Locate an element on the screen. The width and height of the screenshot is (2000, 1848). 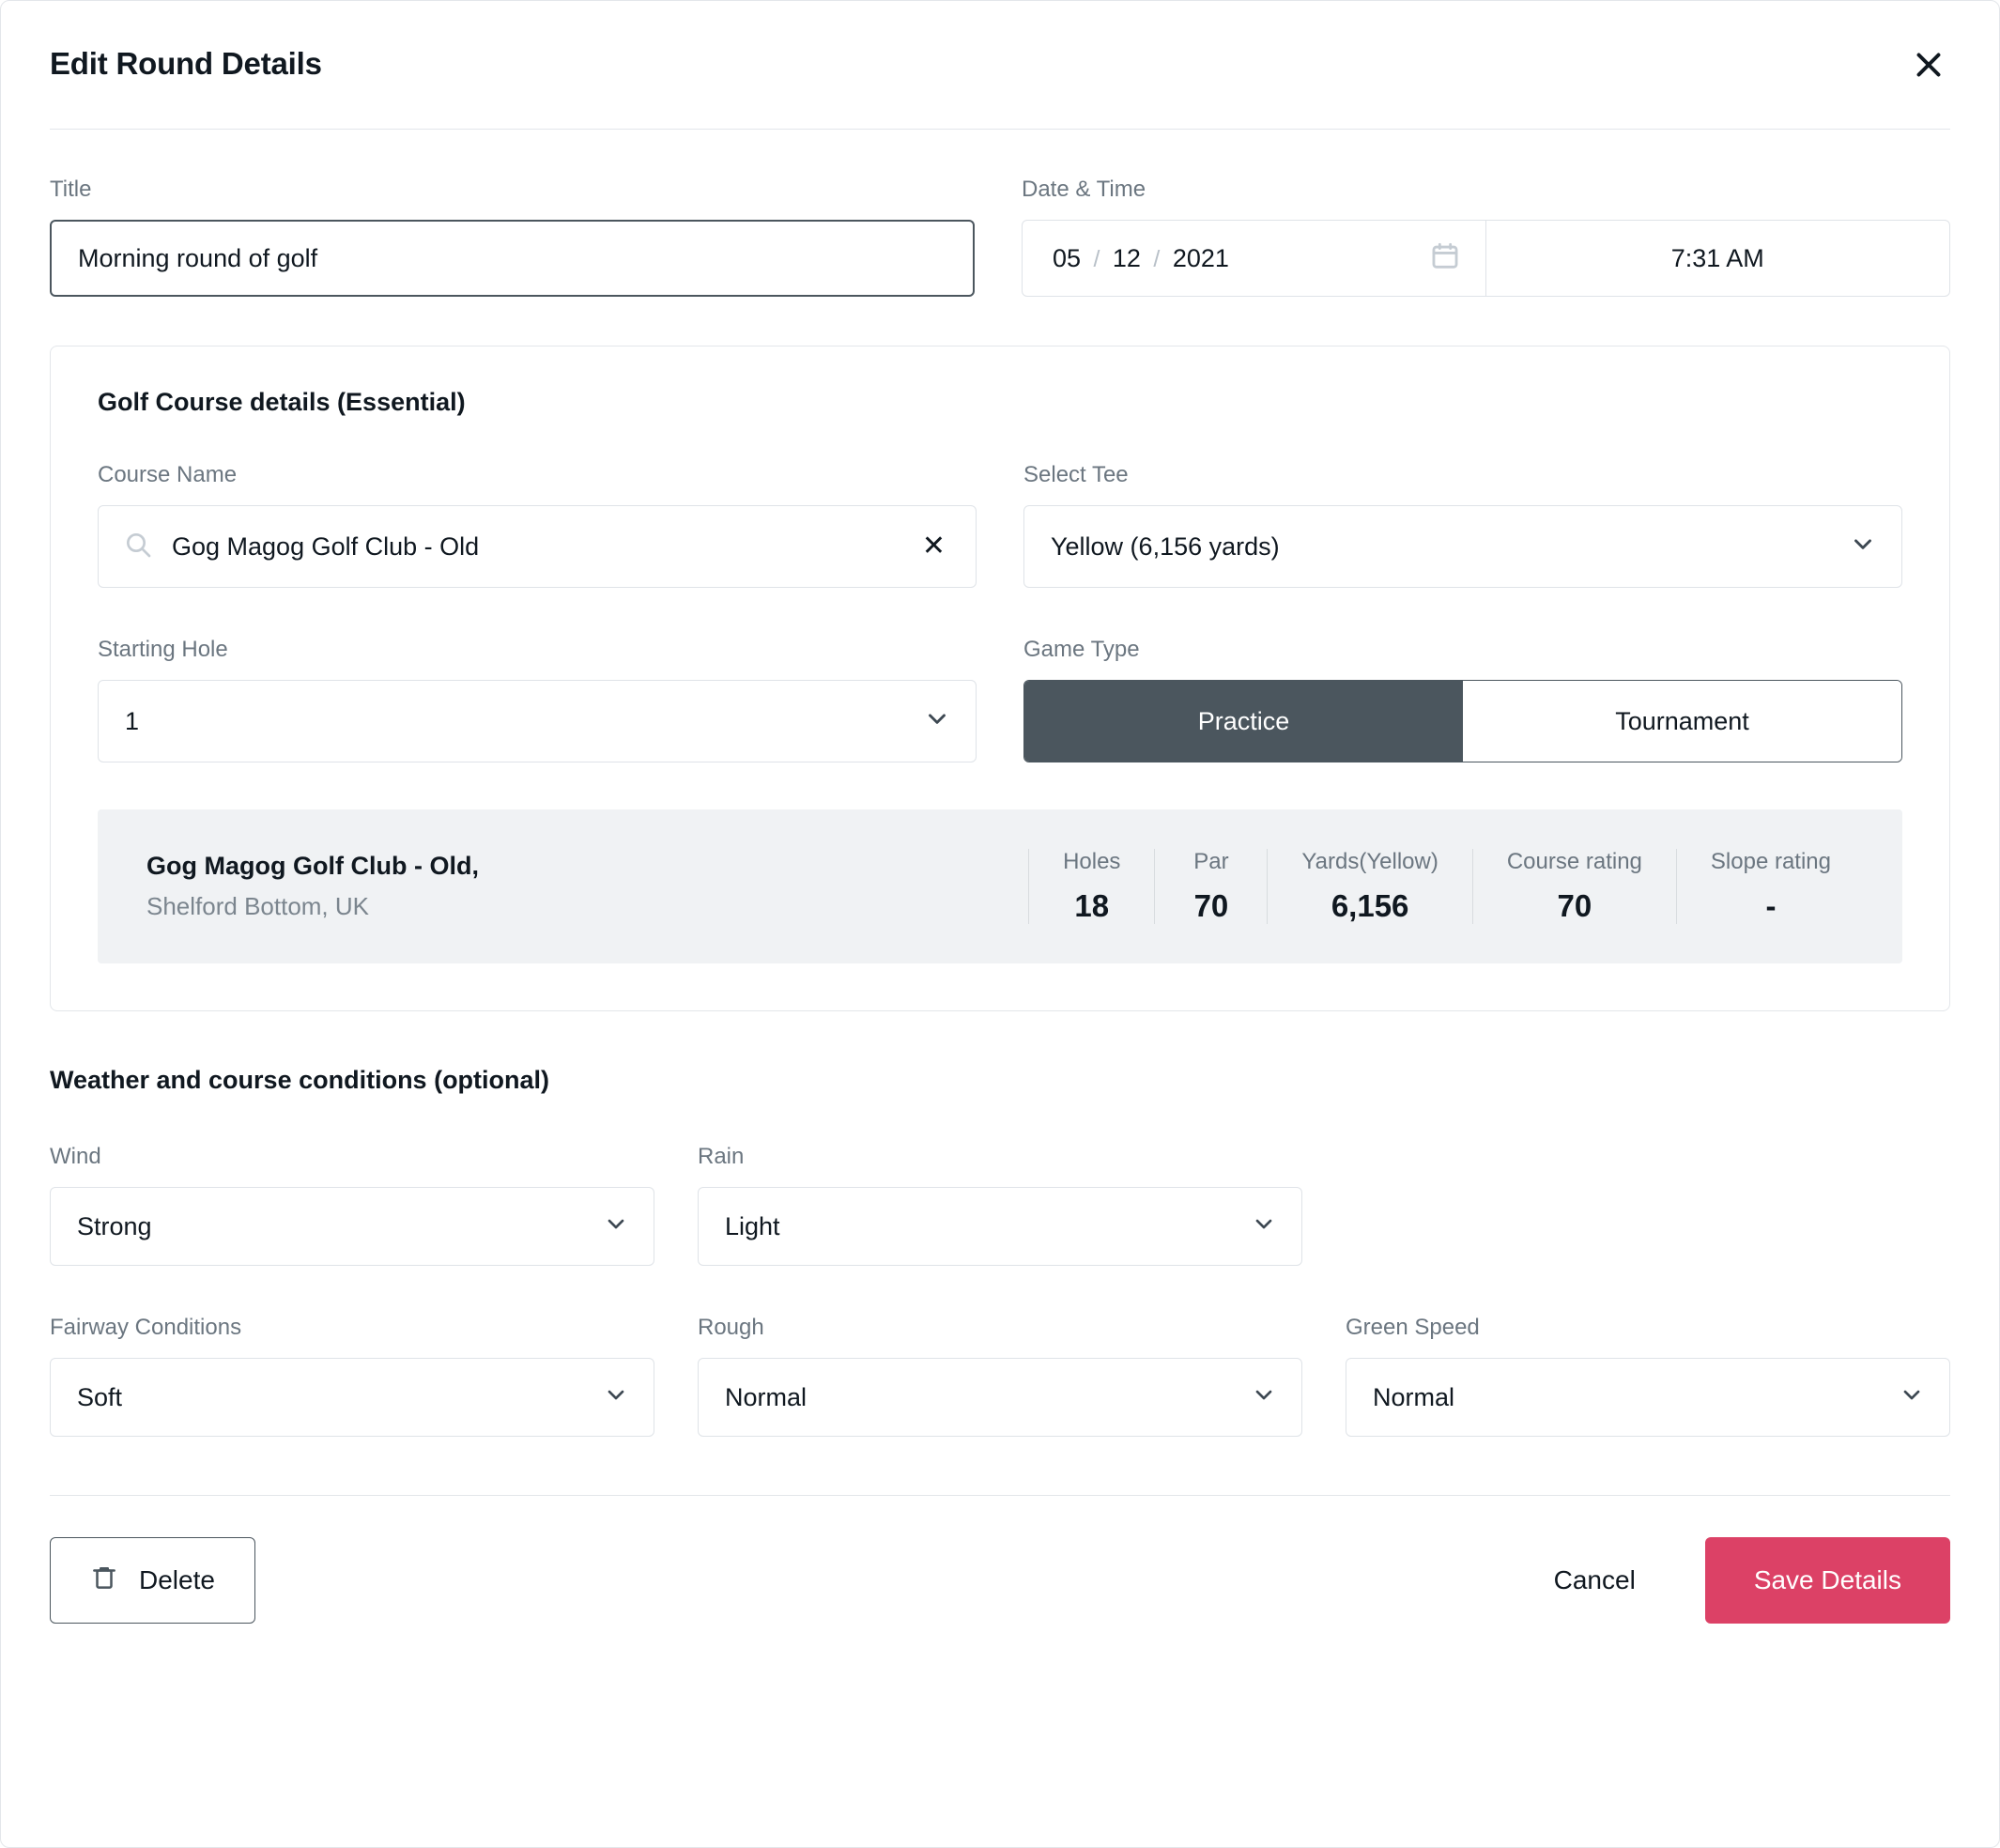
fairway-conditions-group: Fairway Conditions Soft is located at coordinates (352, 1376).